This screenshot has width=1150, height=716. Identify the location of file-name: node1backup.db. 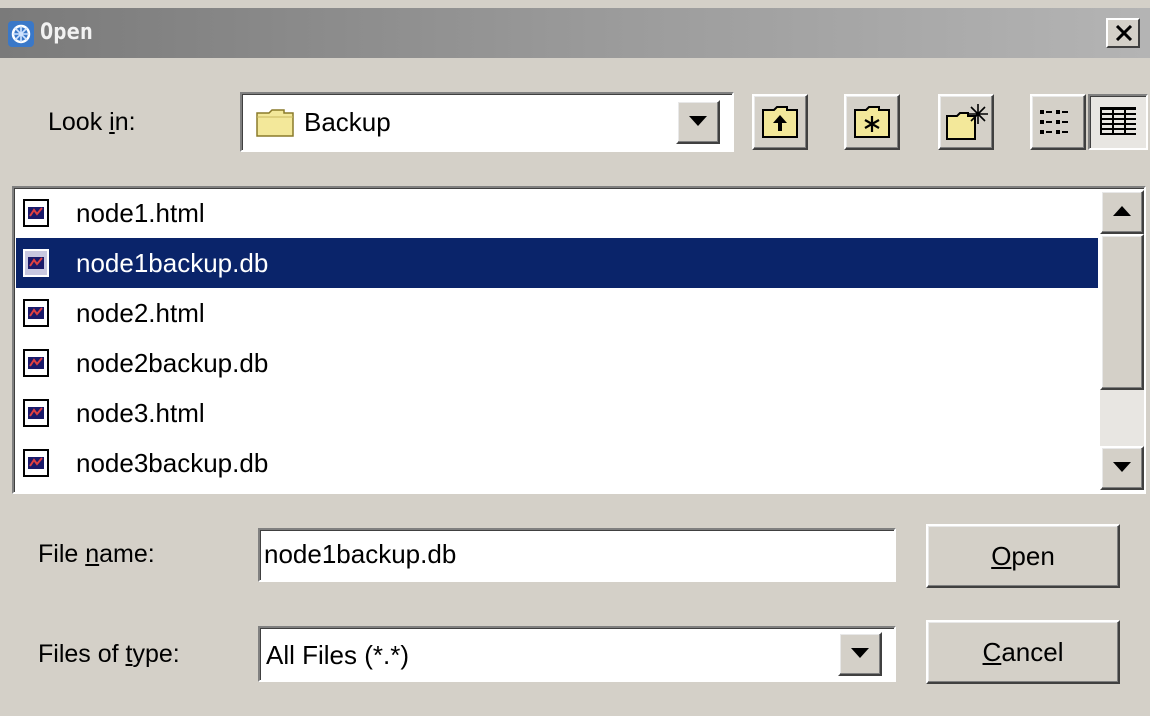
(172, 263).